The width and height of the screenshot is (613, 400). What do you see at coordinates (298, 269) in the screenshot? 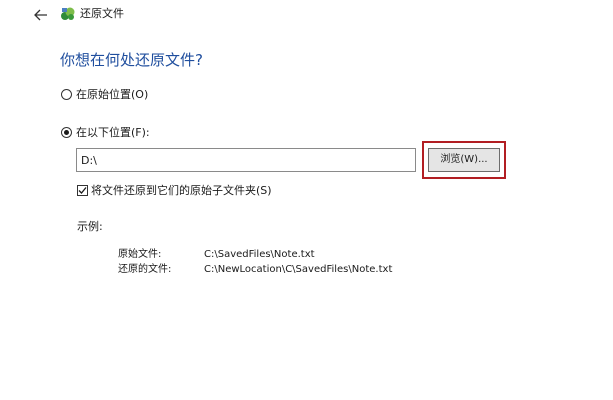
I see `example-value: C:\NewLocation\C\SavedFiles\Note.txt` at bounding box center [298, 269].